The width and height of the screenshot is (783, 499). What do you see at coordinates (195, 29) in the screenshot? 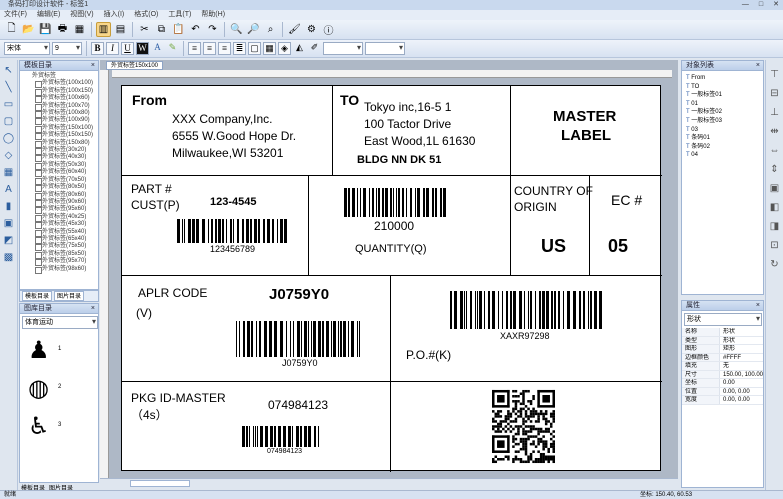
I see `undo-icon: ↶` at bounding box center [195, 29].